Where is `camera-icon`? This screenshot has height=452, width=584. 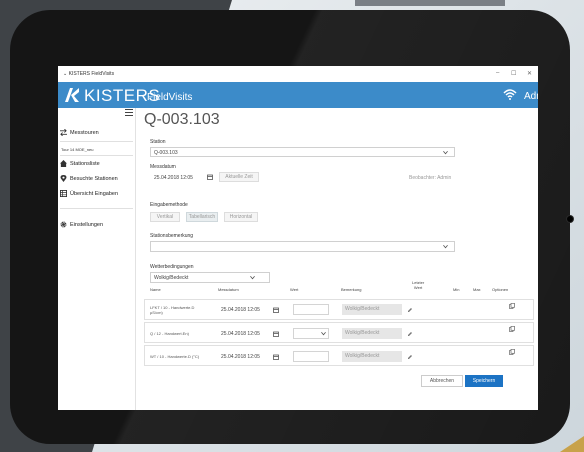
camera-icon is located at coordinates (570, 219).